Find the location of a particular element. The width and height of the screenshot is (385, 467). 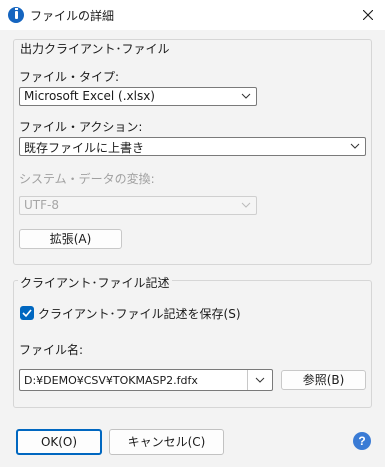

combo-divider is located at coordinates (247, 380).